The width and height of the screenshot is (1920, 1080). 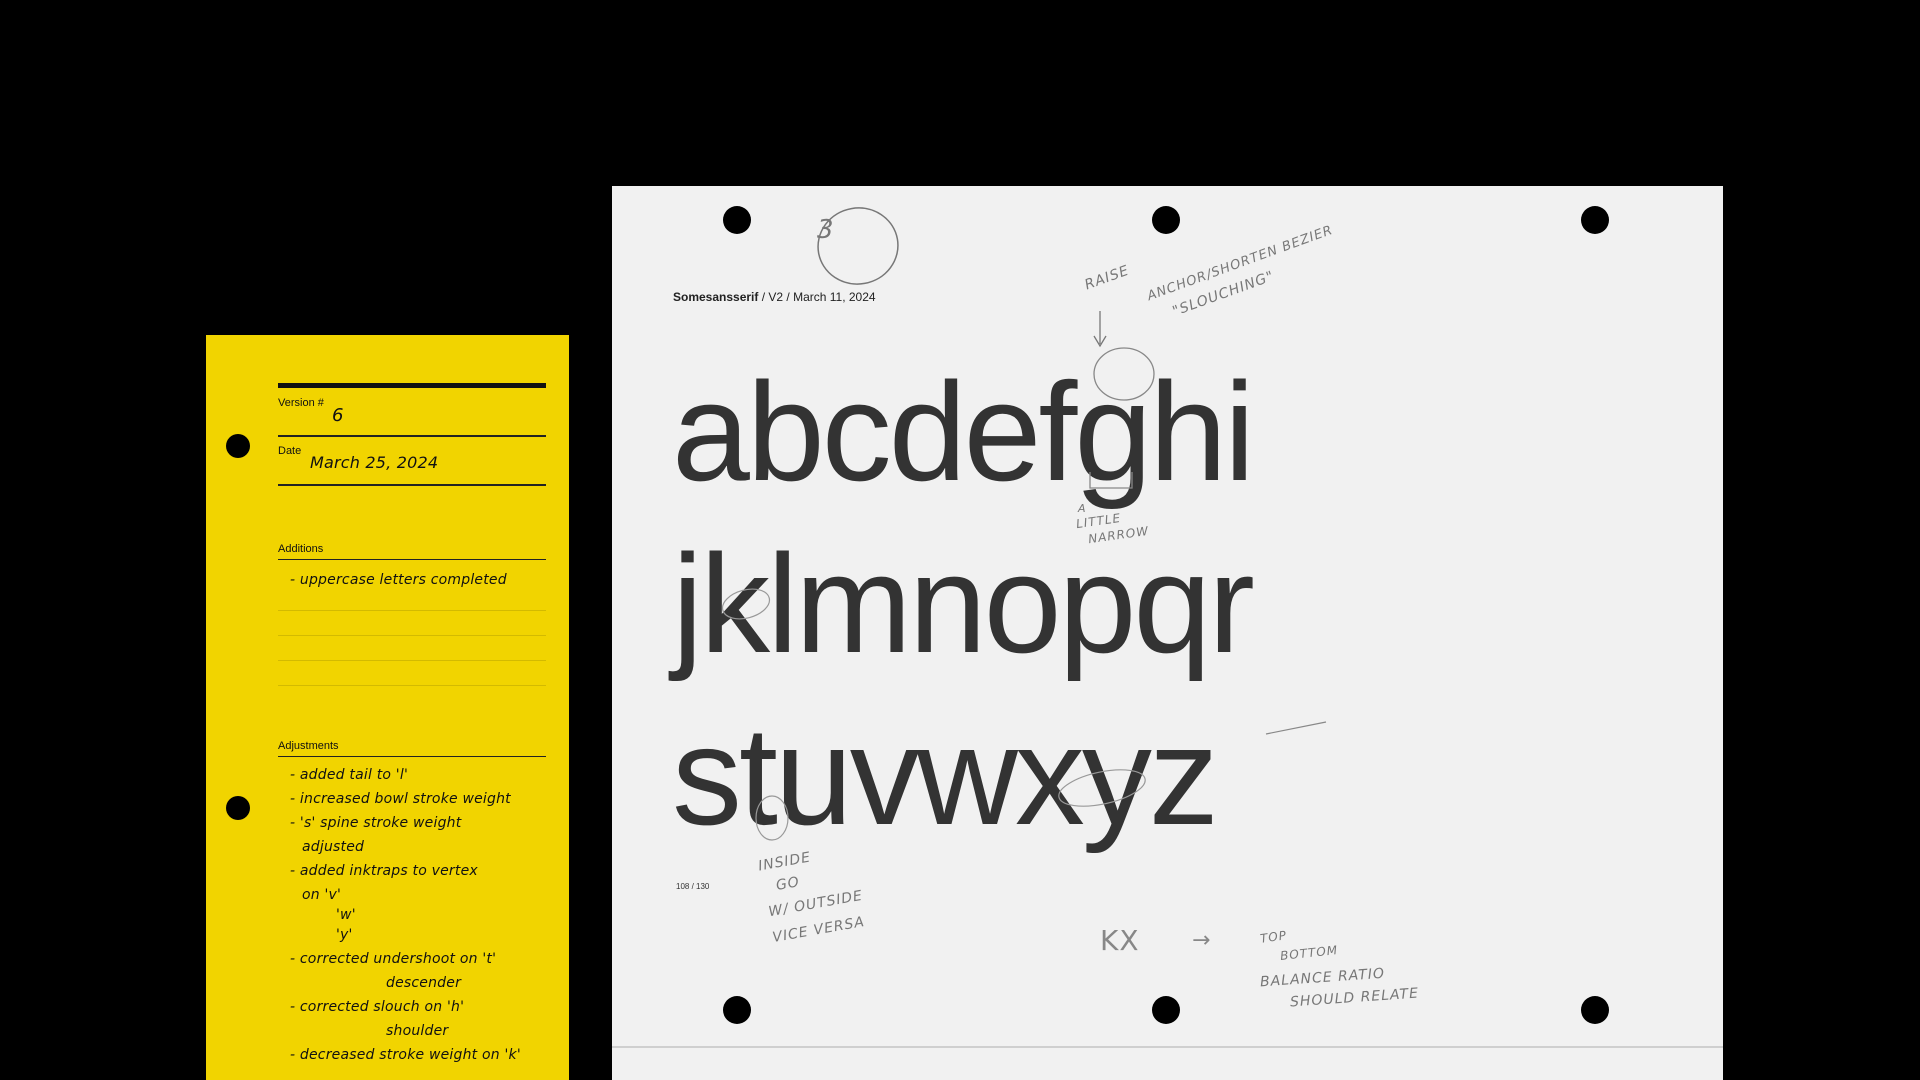 I want to click on adjustment-line: - increased bowl stroke weight, so click(x=400, y=799).